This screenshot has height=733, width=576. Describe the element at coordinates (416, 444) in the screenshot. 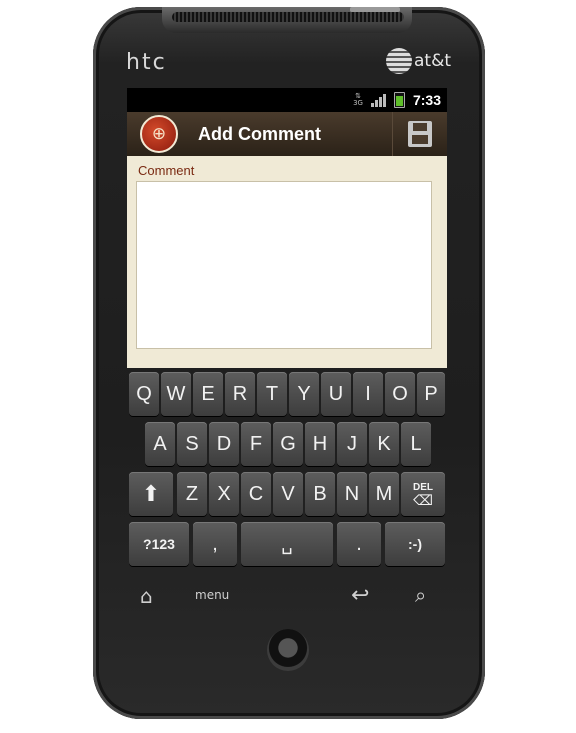

I see `key-l: L` at that location.